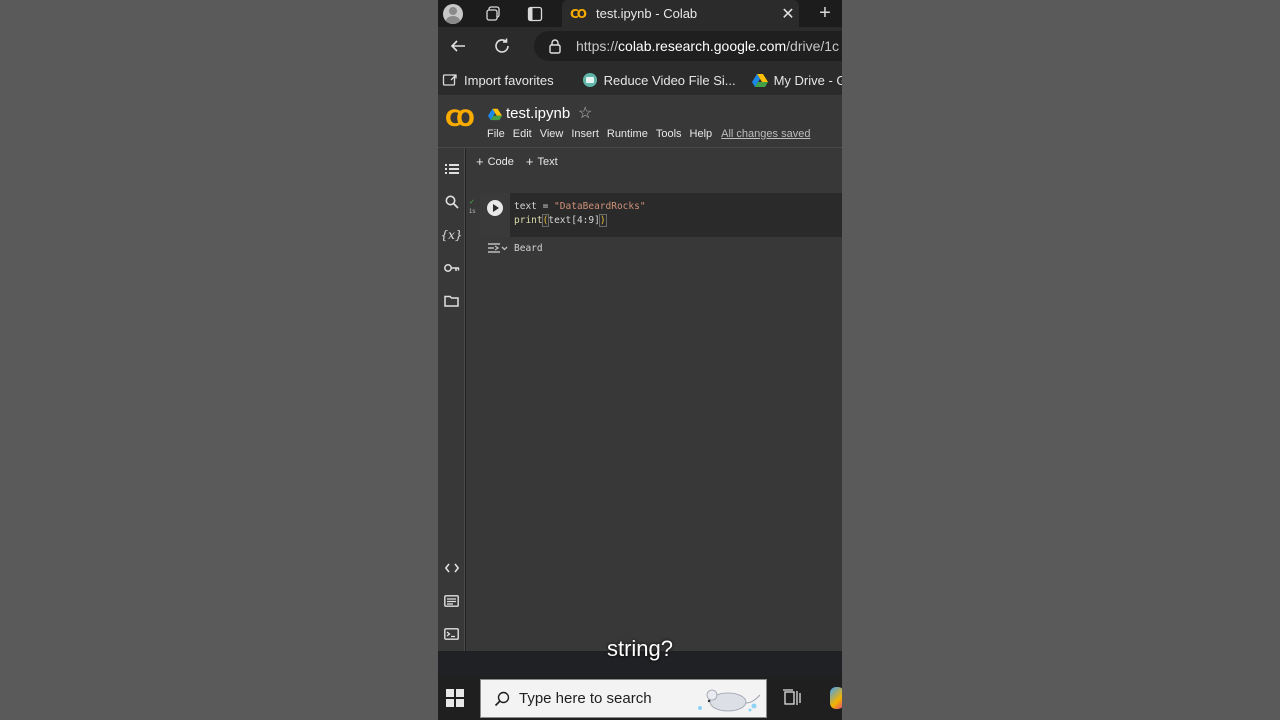  I want to click on files-folder-icon, so click(451, 301).